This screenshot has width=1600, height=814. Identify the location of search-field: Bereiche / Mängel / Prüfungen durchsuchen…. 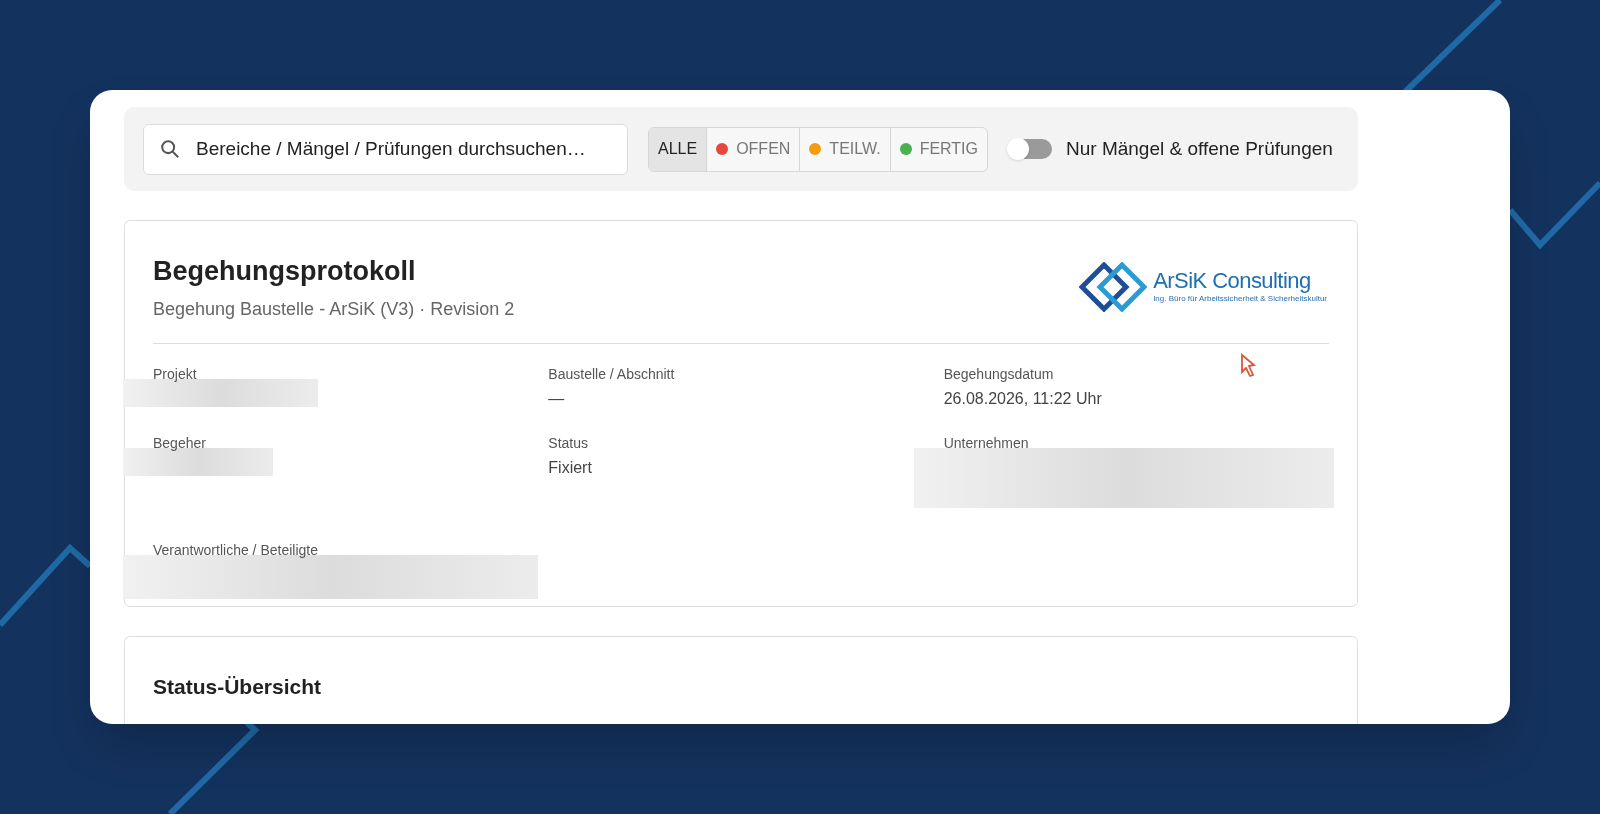
(385, 149).